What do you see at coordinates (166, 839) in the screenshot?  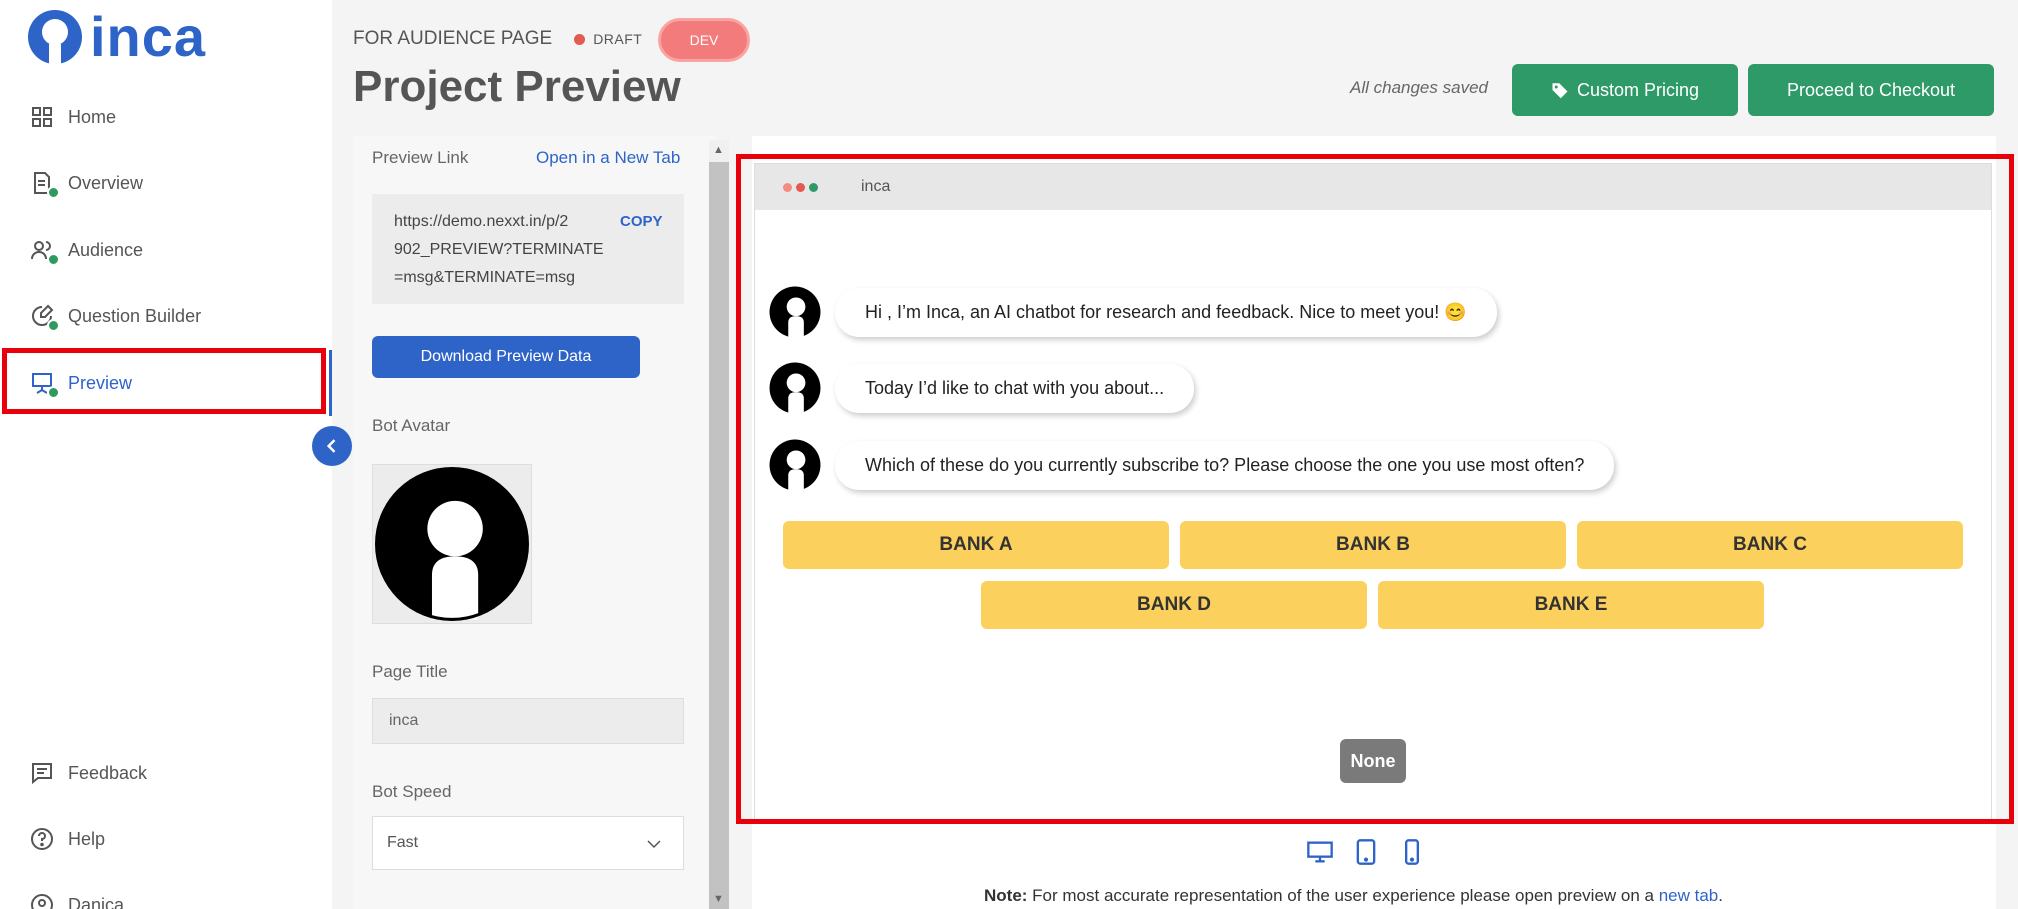 I see `sidebar-item-help: Help` at bounding box center [166, 839].